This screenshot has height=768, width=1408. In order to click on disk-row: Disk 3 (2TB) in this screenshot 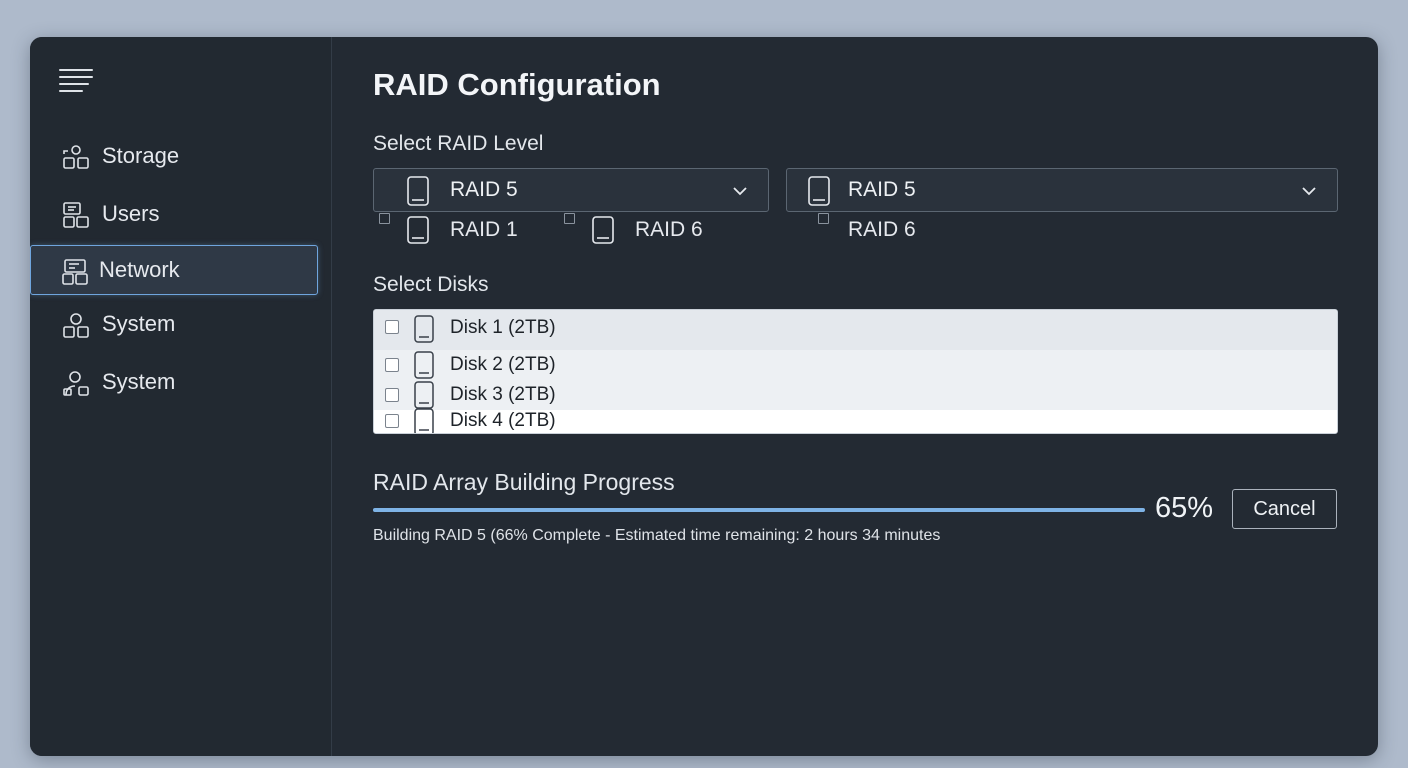, I will do `click(855, 395)`.